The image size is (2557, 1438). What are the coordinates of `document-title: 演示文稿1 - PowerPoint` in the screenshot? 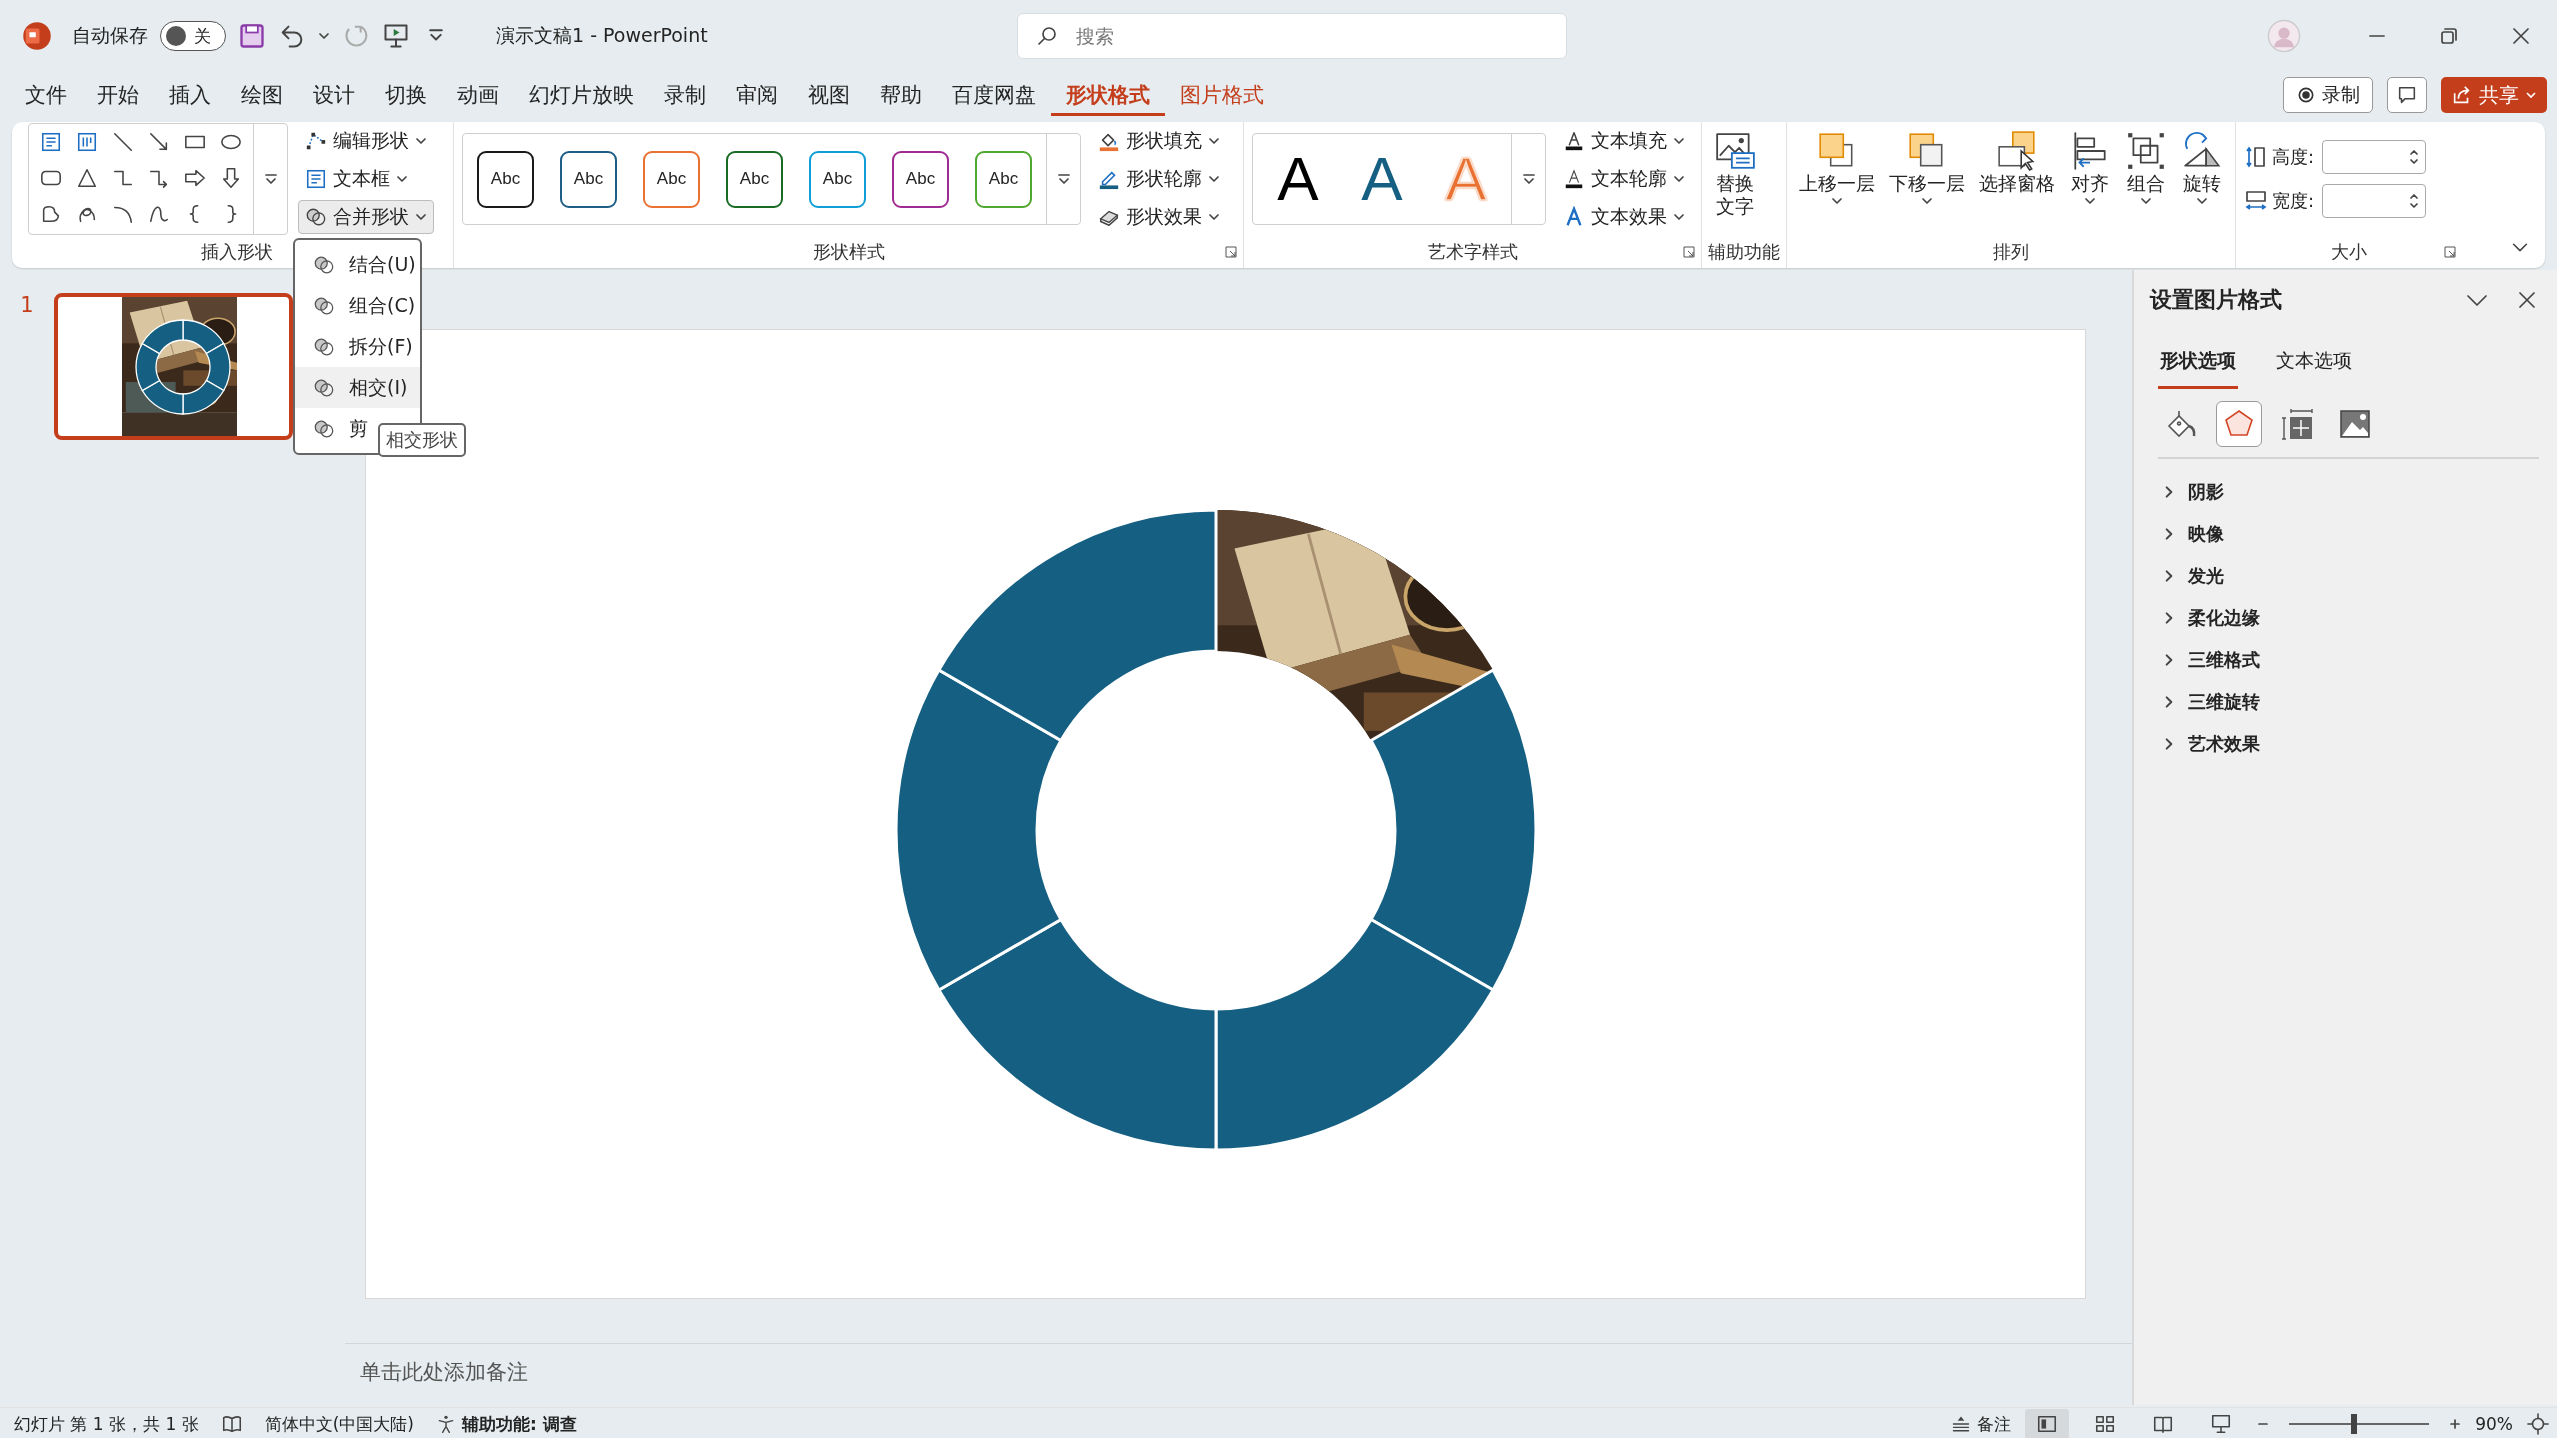 It's located at (602, 35).